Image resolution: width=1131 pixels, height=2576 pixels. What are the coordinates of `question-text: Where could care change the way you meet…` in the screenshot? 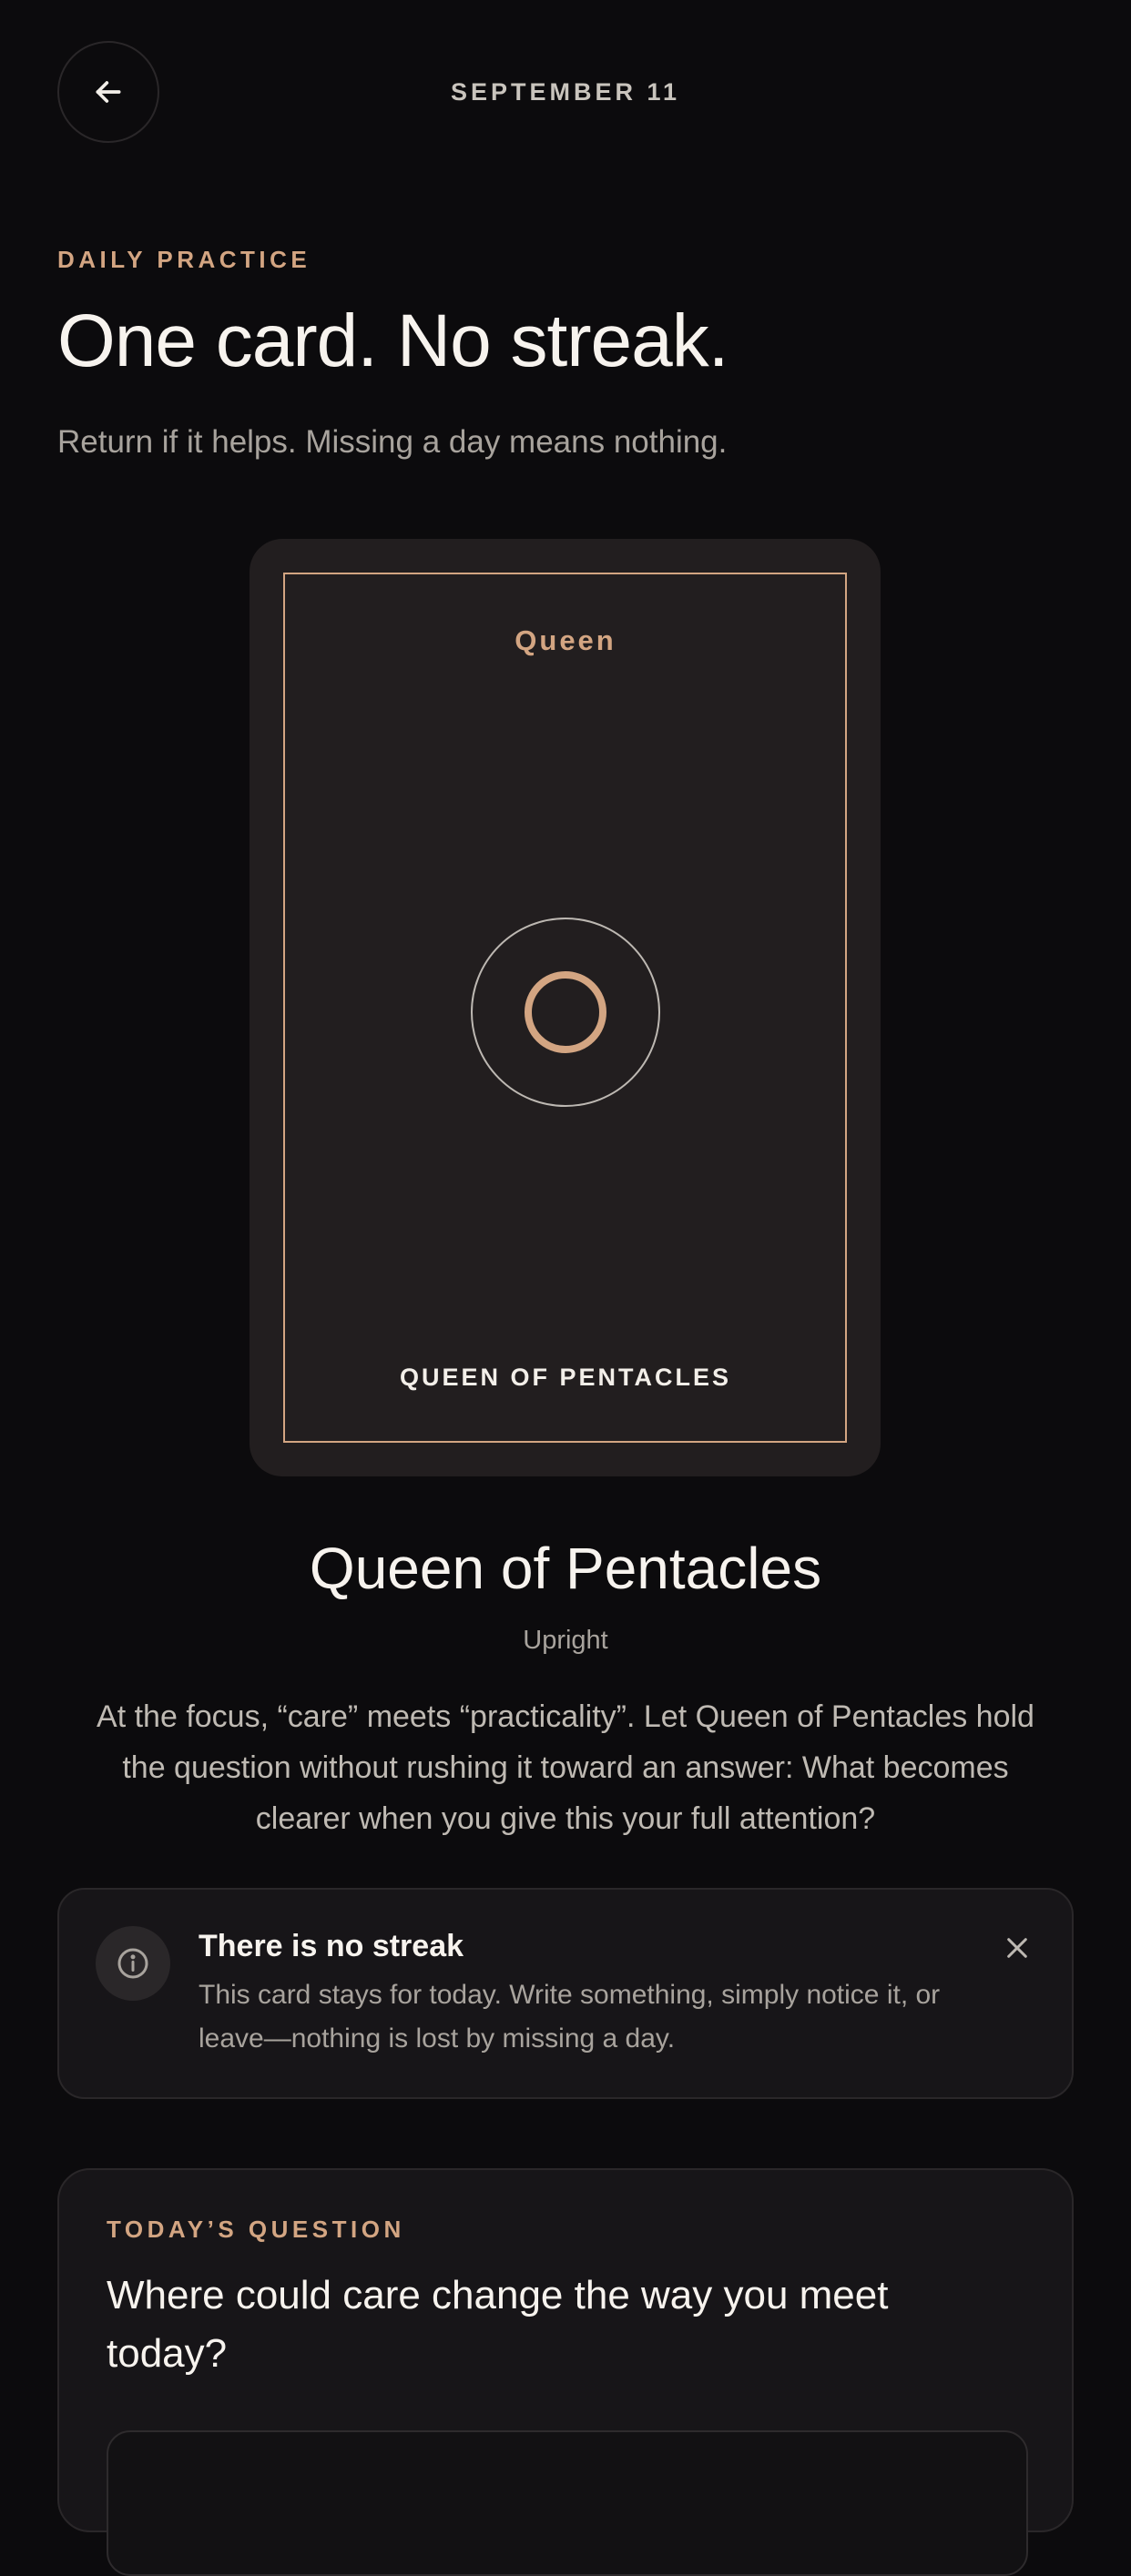 It's located at (498, 2324).